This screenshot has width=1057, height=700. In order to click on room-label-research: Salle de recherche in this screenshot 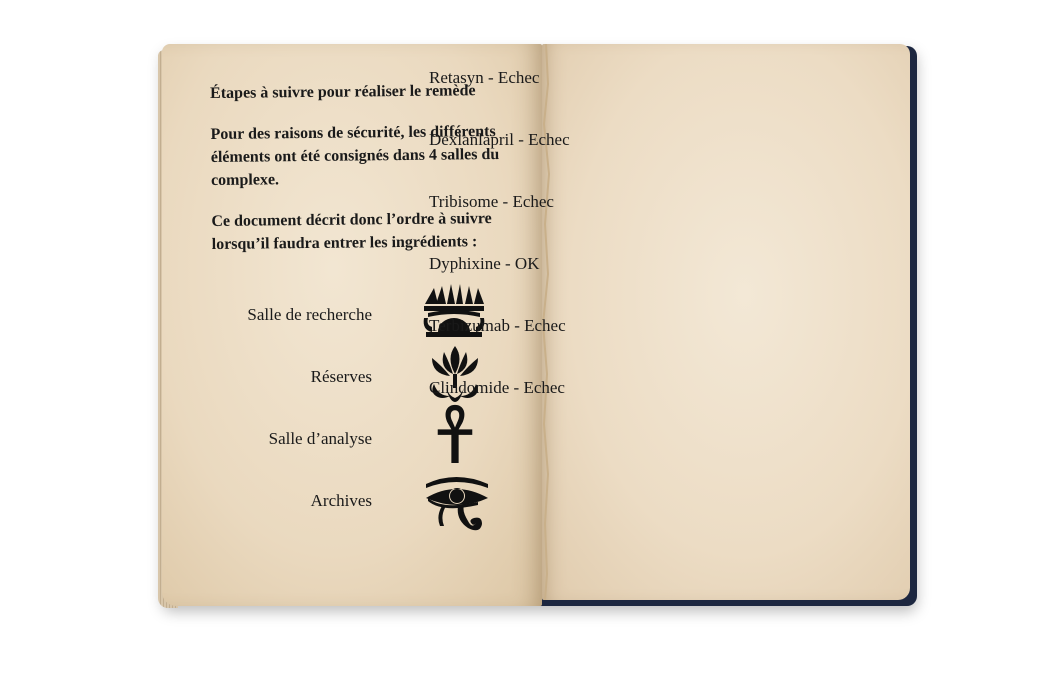, I will do `click(309, 314)`.